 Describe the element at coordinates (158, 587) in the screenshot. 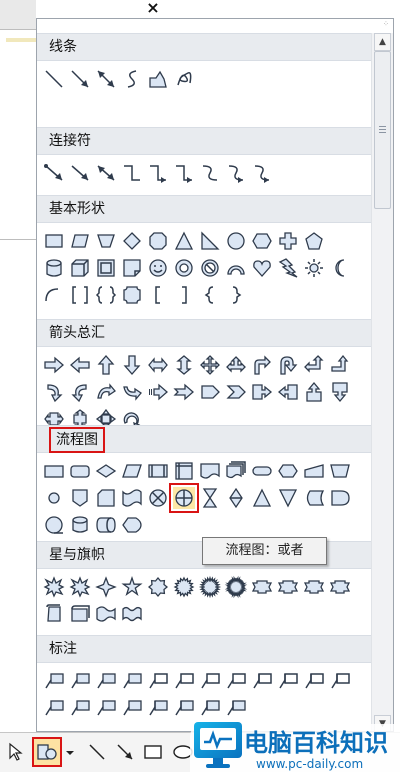

I see `star-8-icon` at that location.